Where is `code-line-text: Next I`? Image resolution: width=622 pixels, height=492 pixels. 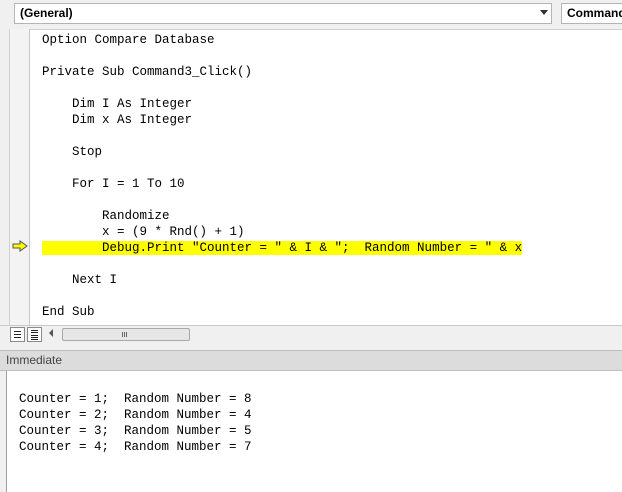 code-line-text: Next I is located at coordinates (80, 280).